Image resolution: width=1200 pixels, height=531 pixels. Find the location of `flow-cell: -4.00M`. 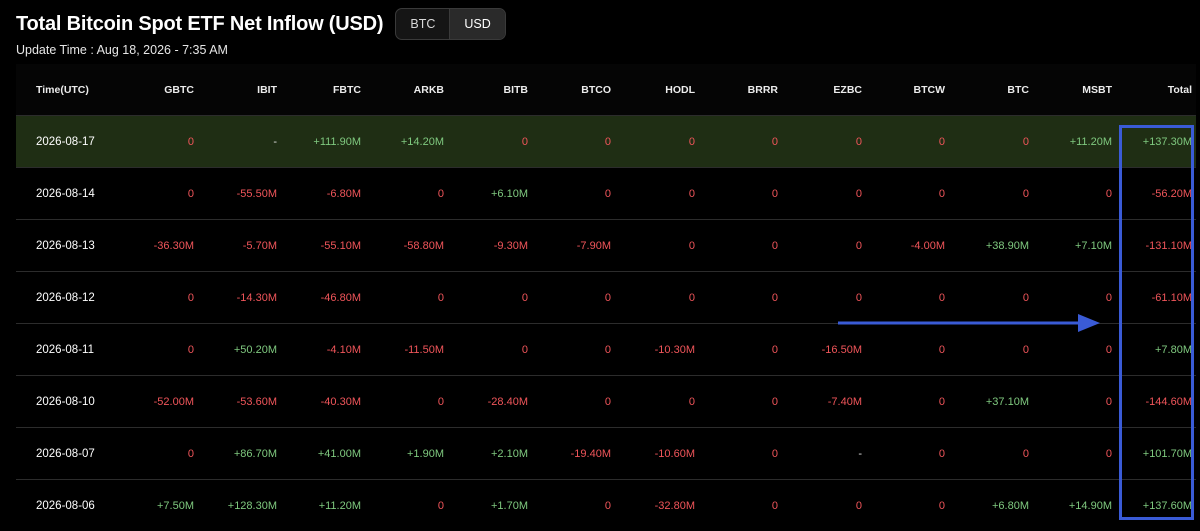

flow-cell: -4.00M is located at coordinates (907, 245).